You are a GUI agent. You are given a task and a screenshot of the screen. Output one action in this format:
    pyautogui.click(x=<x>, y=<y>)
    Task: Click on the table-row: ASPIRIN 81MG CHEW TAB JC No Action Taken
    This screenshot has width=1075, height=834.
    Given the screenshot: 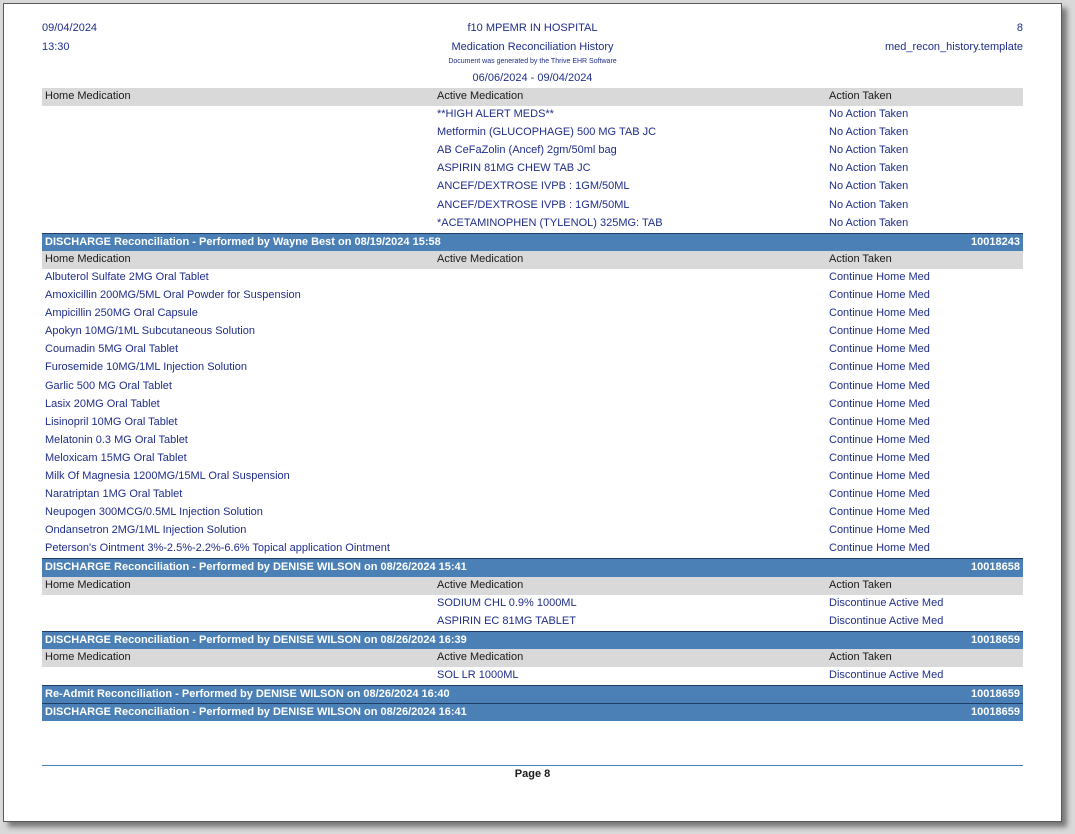 What is the action you would take?
    pyautogui.click(x=532, y=169)
    